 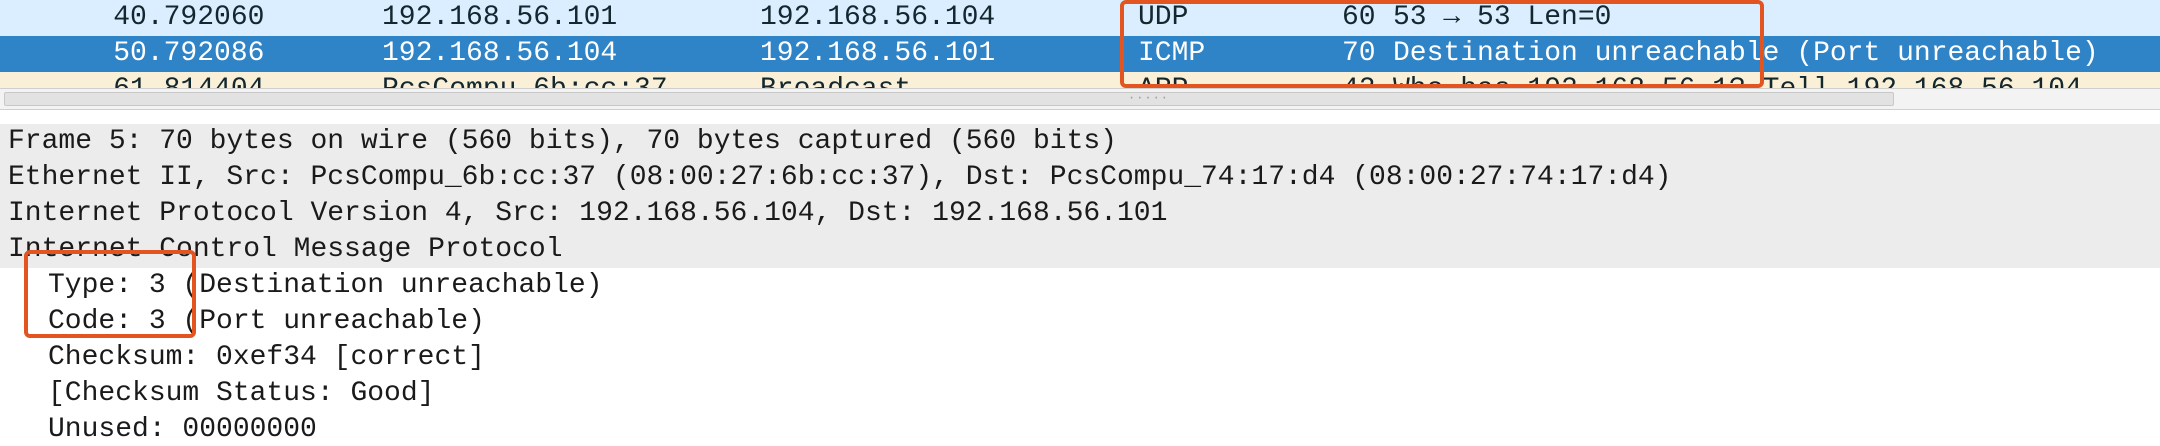 What do you see at coordinates (500, 53) in the screenshot?
I see `packet-source: 192.168.56.104` at bounding box center [500, 53].